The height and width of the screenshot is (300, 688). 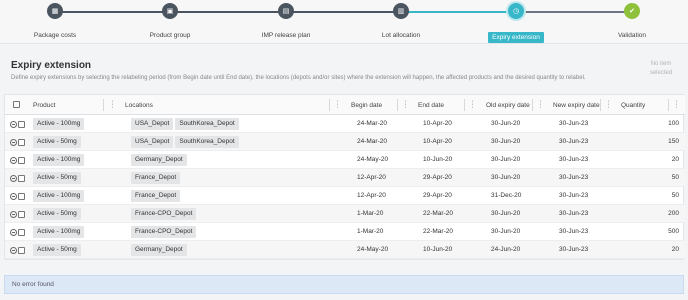 I want to click on locations-cell: France_Depot, so click(x=156, y=196).